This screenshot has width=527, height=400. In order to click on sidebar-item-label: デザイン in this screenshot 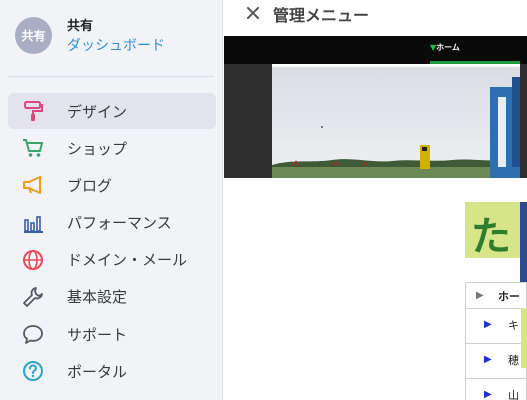, I will do `click(97, 111)`.